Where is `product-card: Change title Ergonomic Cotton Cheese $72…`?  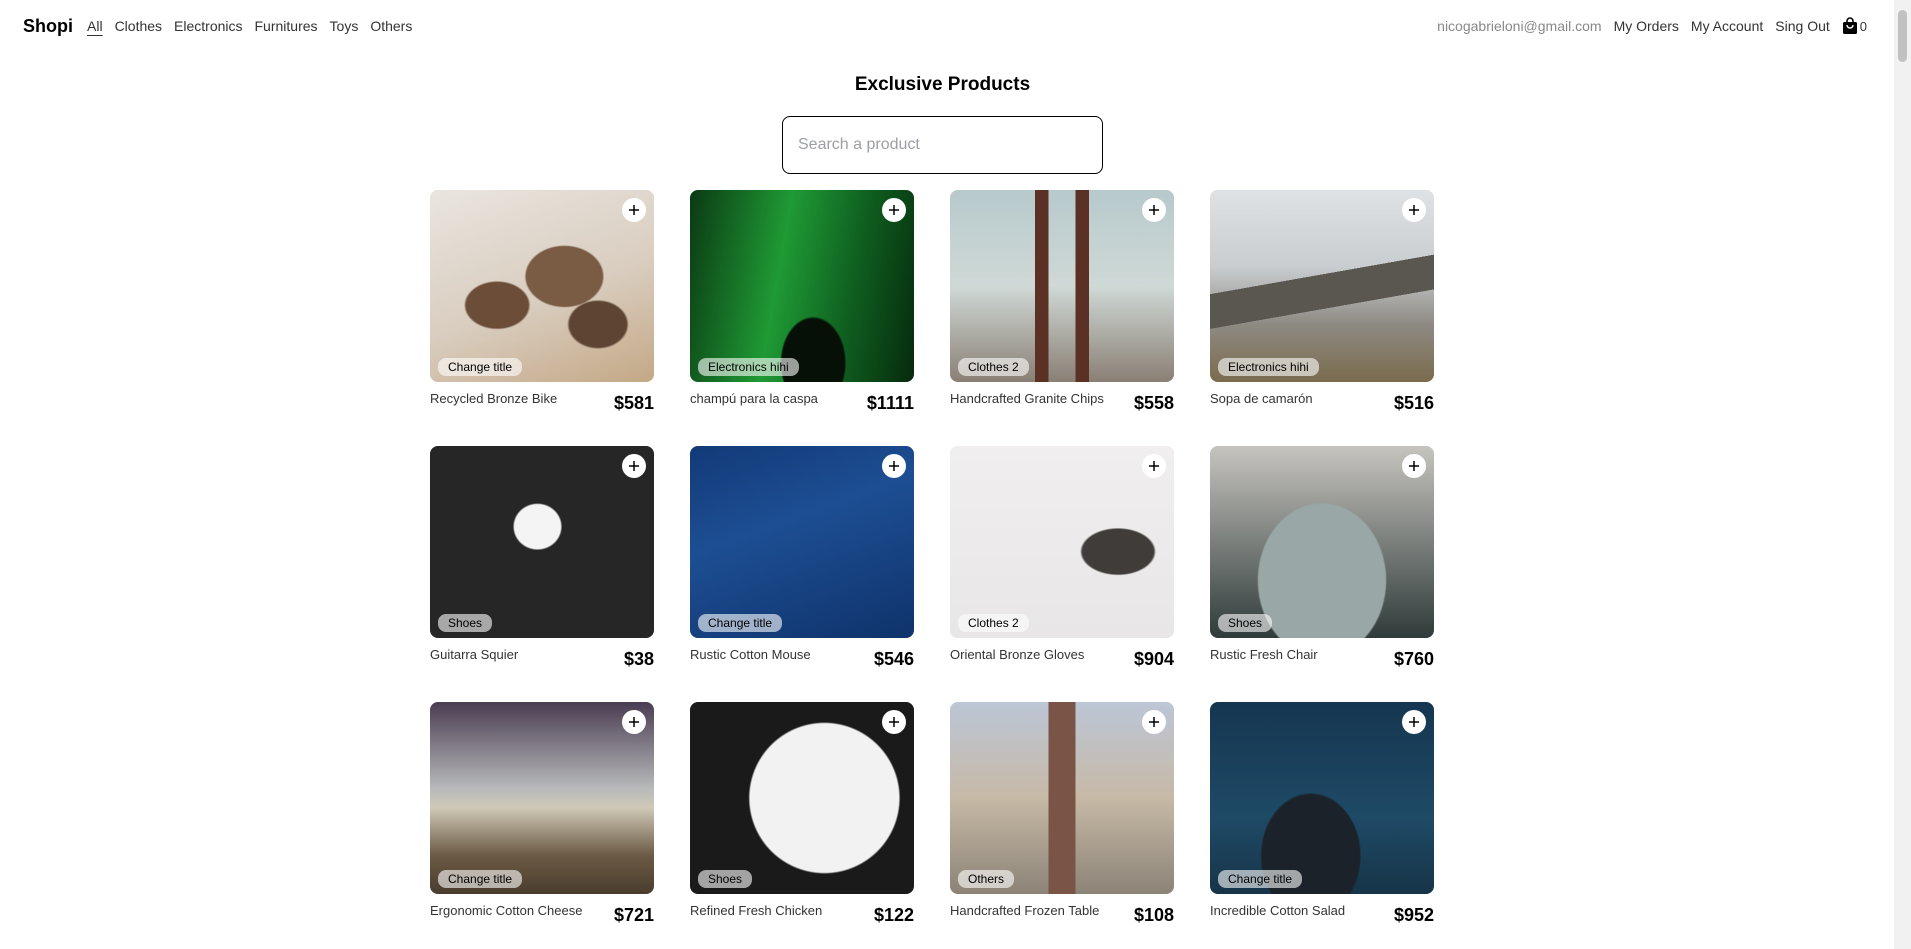
product-card: Change title Ergonomic Cotton Cheese $72… is located at coordinates (542, 825).